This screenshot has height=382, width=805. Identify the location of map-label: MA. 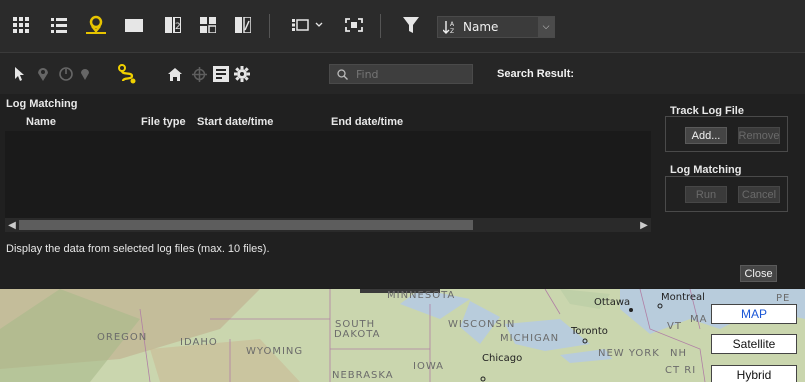
(699, 319).